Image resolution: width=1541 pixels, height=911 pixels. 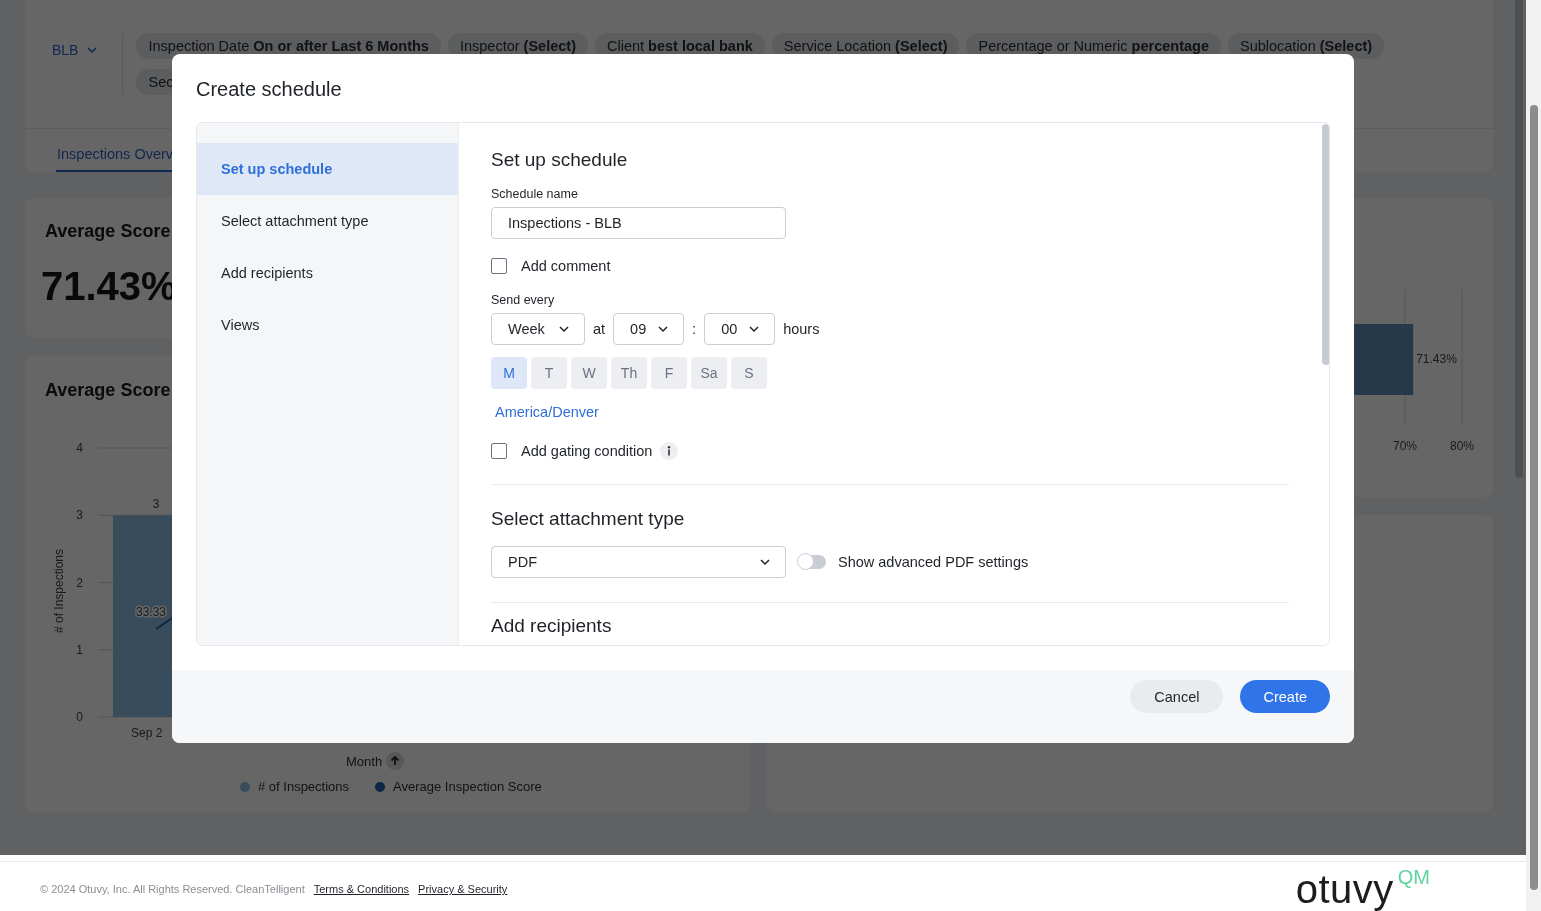 I want to click on metric-value: 71.43%, so click(x=109, y=286).